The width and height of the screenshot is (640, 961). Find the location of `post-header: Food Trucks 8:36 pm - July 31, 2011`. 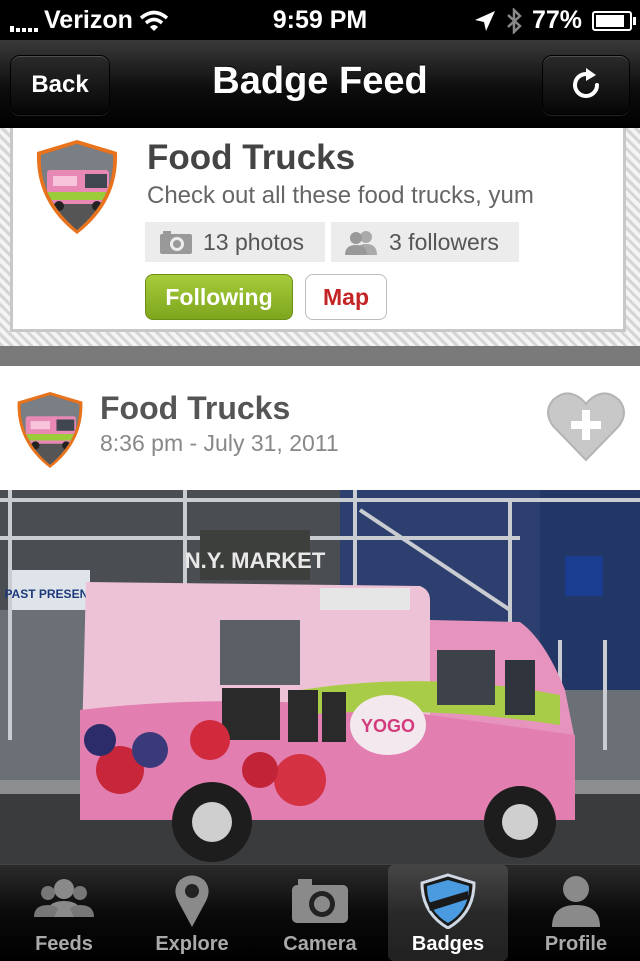

post-header: Food Trucks 8:36 pm - July 31, 2011 is located at coordinates (320, 428).